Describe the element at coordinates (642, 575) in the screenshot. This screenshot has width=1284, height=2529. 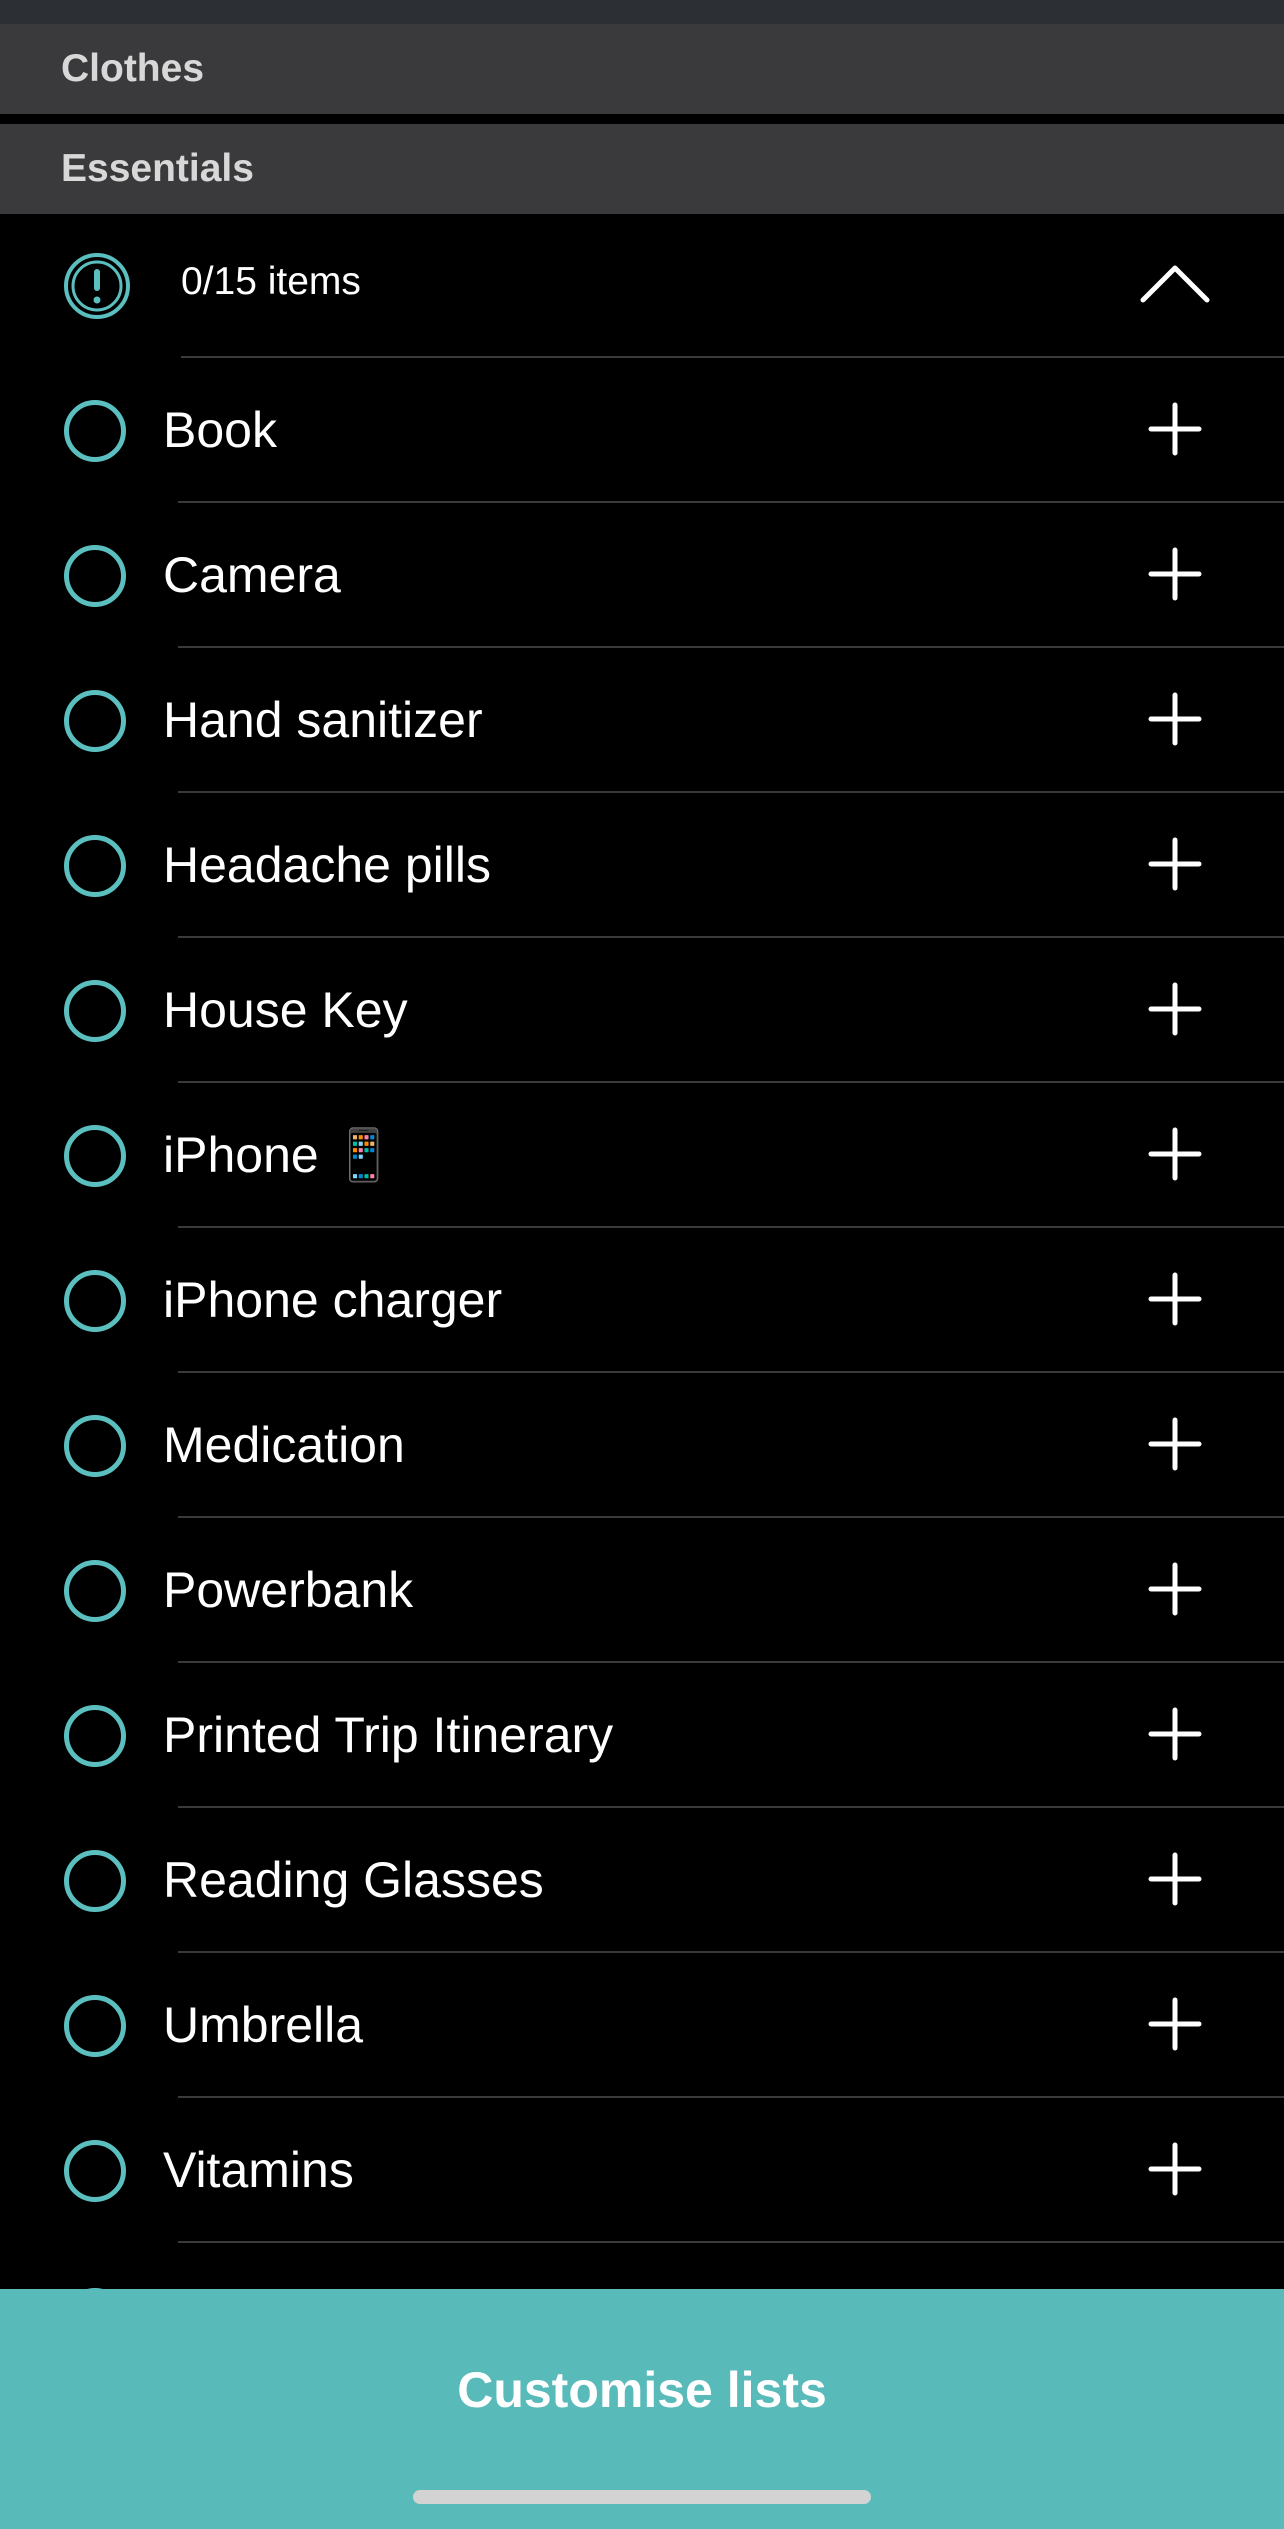
I see `list-item: Camera` at that location.